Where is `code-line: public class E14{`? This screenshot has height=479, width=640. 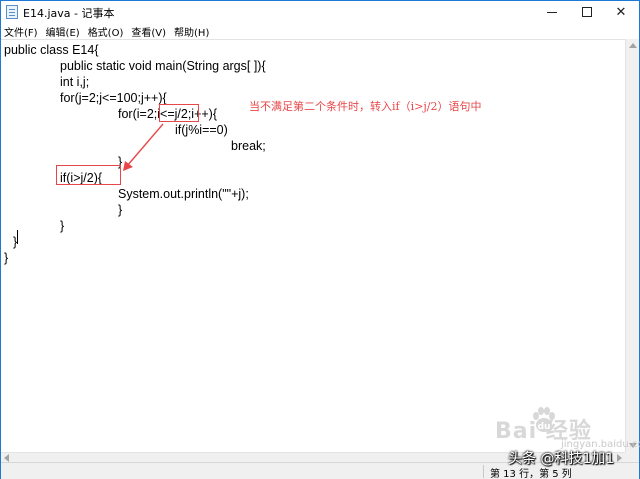 code-line: public class E14{ is located at coordinates (51, 50).